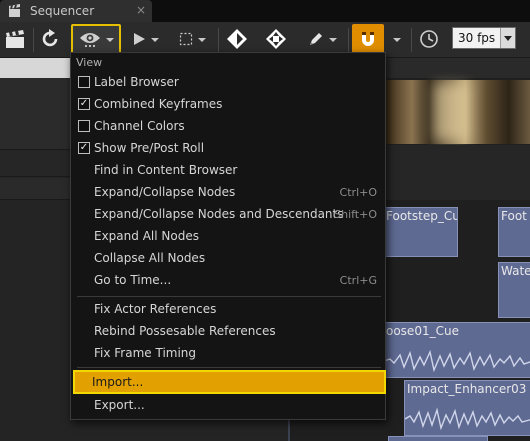 This screenshot has width=530, height=441. I want to click on clapperboard-button, so click(15, 40).